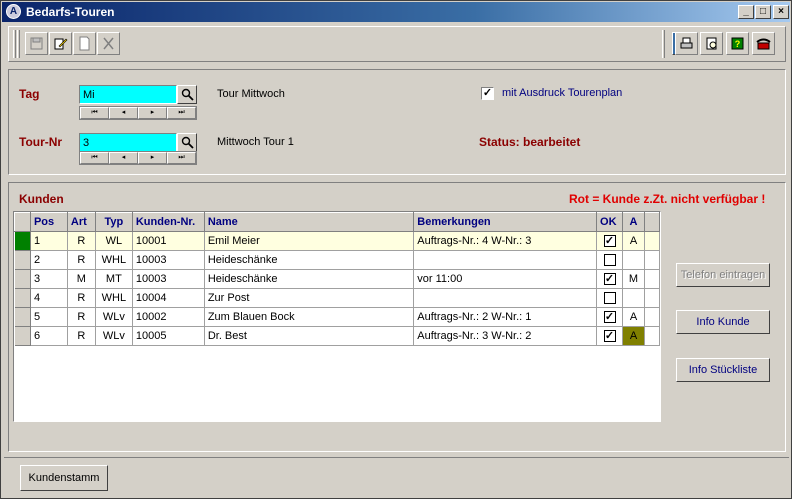 The height and width of the screenshot is (499, 792). Describe the element at coordinates (781, 12) in the screenshot. I see `close-button: ×` at that location.